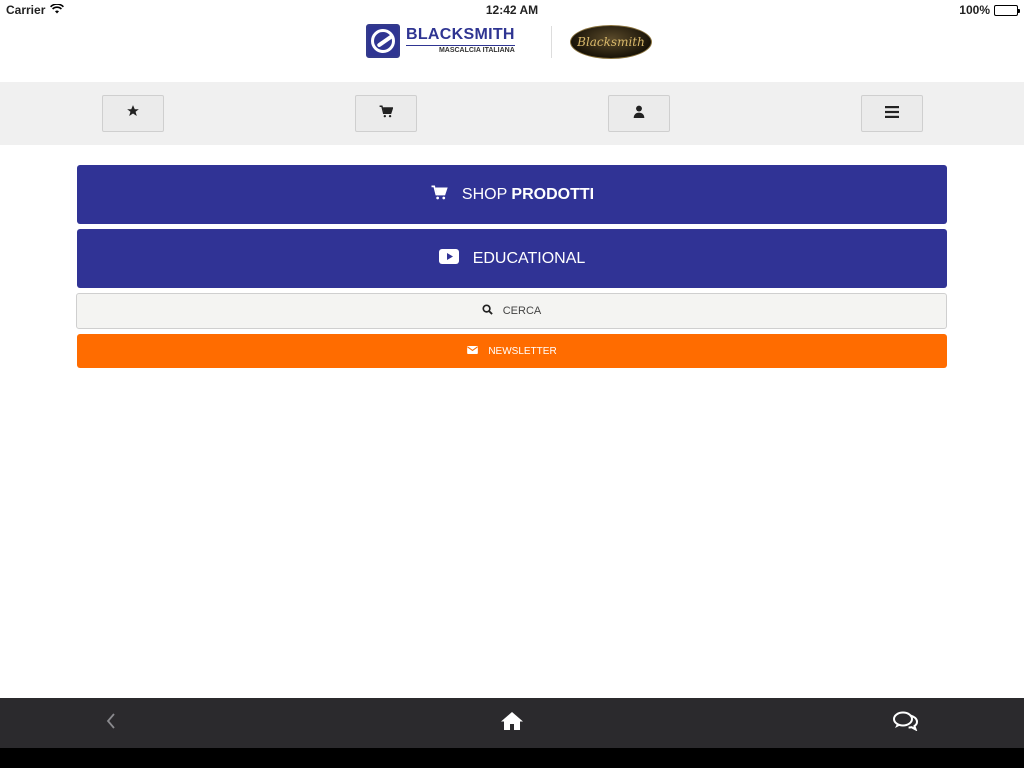 This screenshot has width=1024, height=768. Describe the element at coordinates (1007, 10) in the screenshot. I see `battery-icon` at that location.